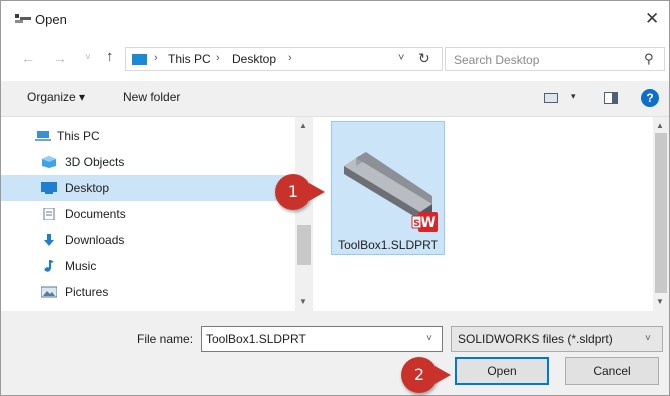  What do you see at coordinates (497, 60) in the screenshot?
I see `search-placeholder: Search Desktop` at bounding box center [497, 60].